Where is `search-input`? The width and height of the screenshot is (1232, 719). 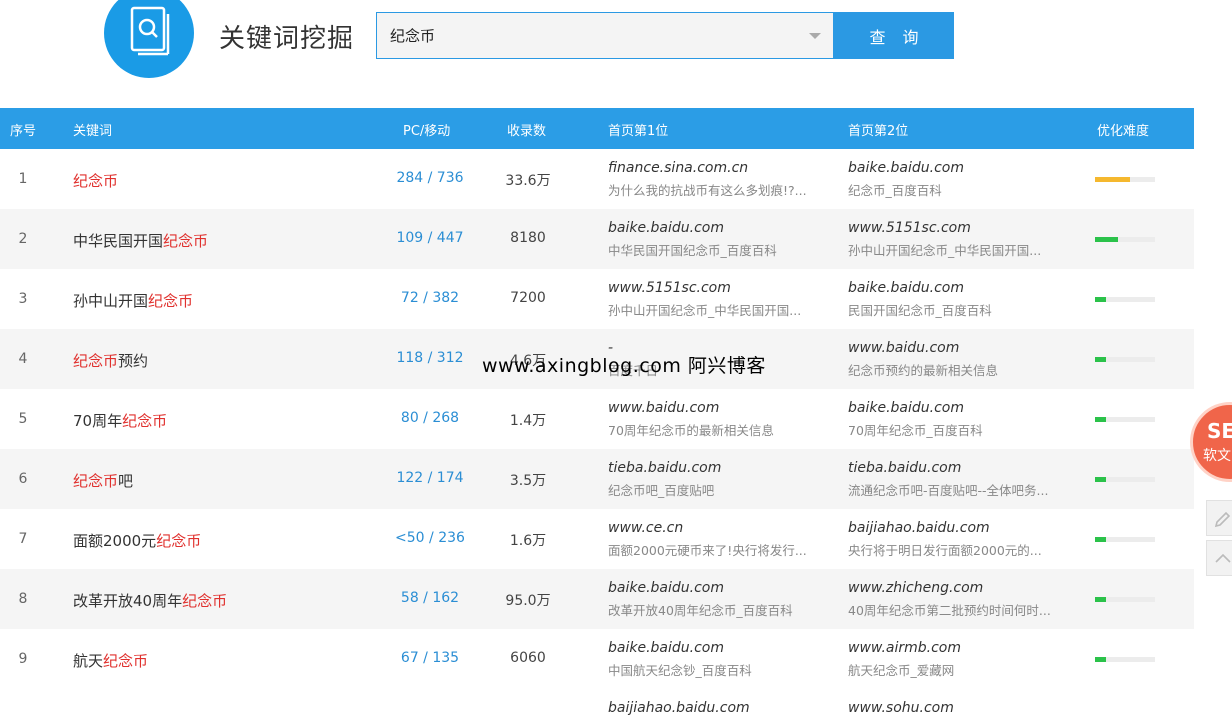
search-input is located at coordinates (587, 35).